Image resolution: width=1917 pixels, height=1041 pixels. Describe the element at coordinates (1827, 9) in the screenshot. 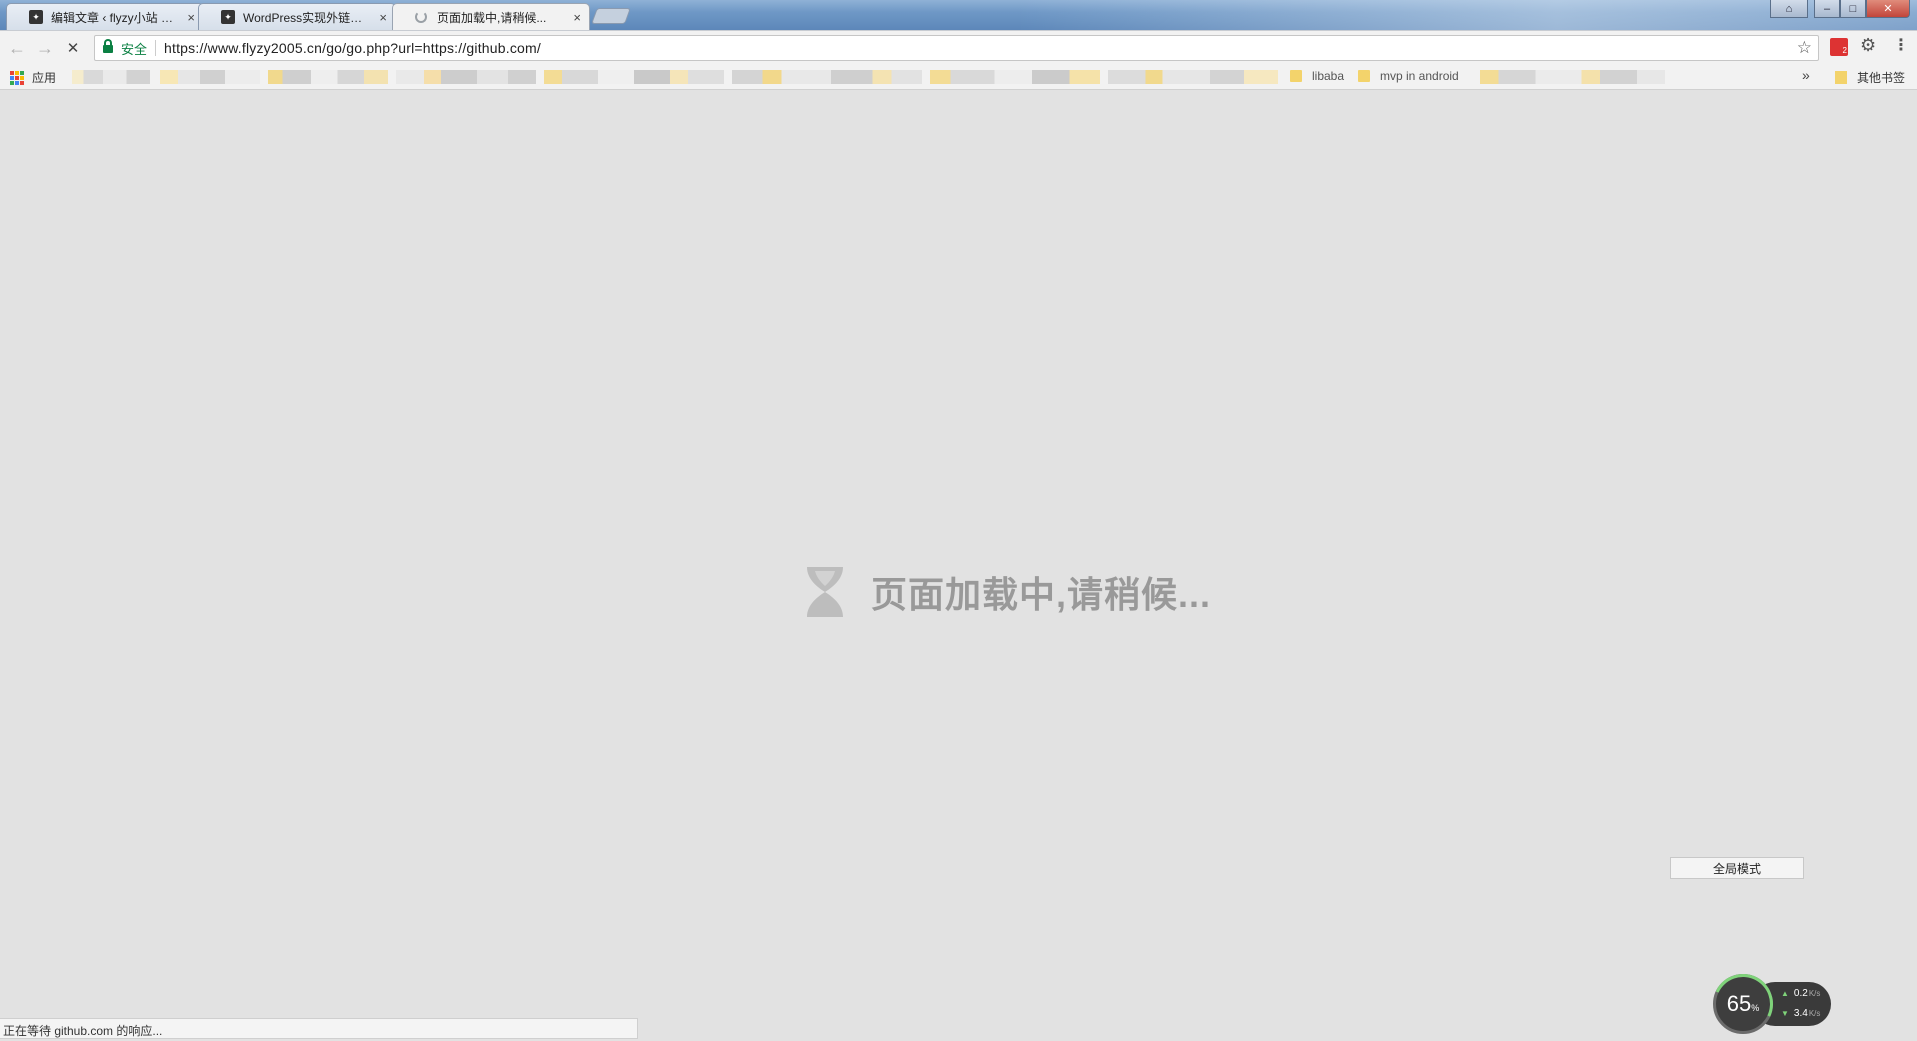

I see `minimize-button: –` at that location.